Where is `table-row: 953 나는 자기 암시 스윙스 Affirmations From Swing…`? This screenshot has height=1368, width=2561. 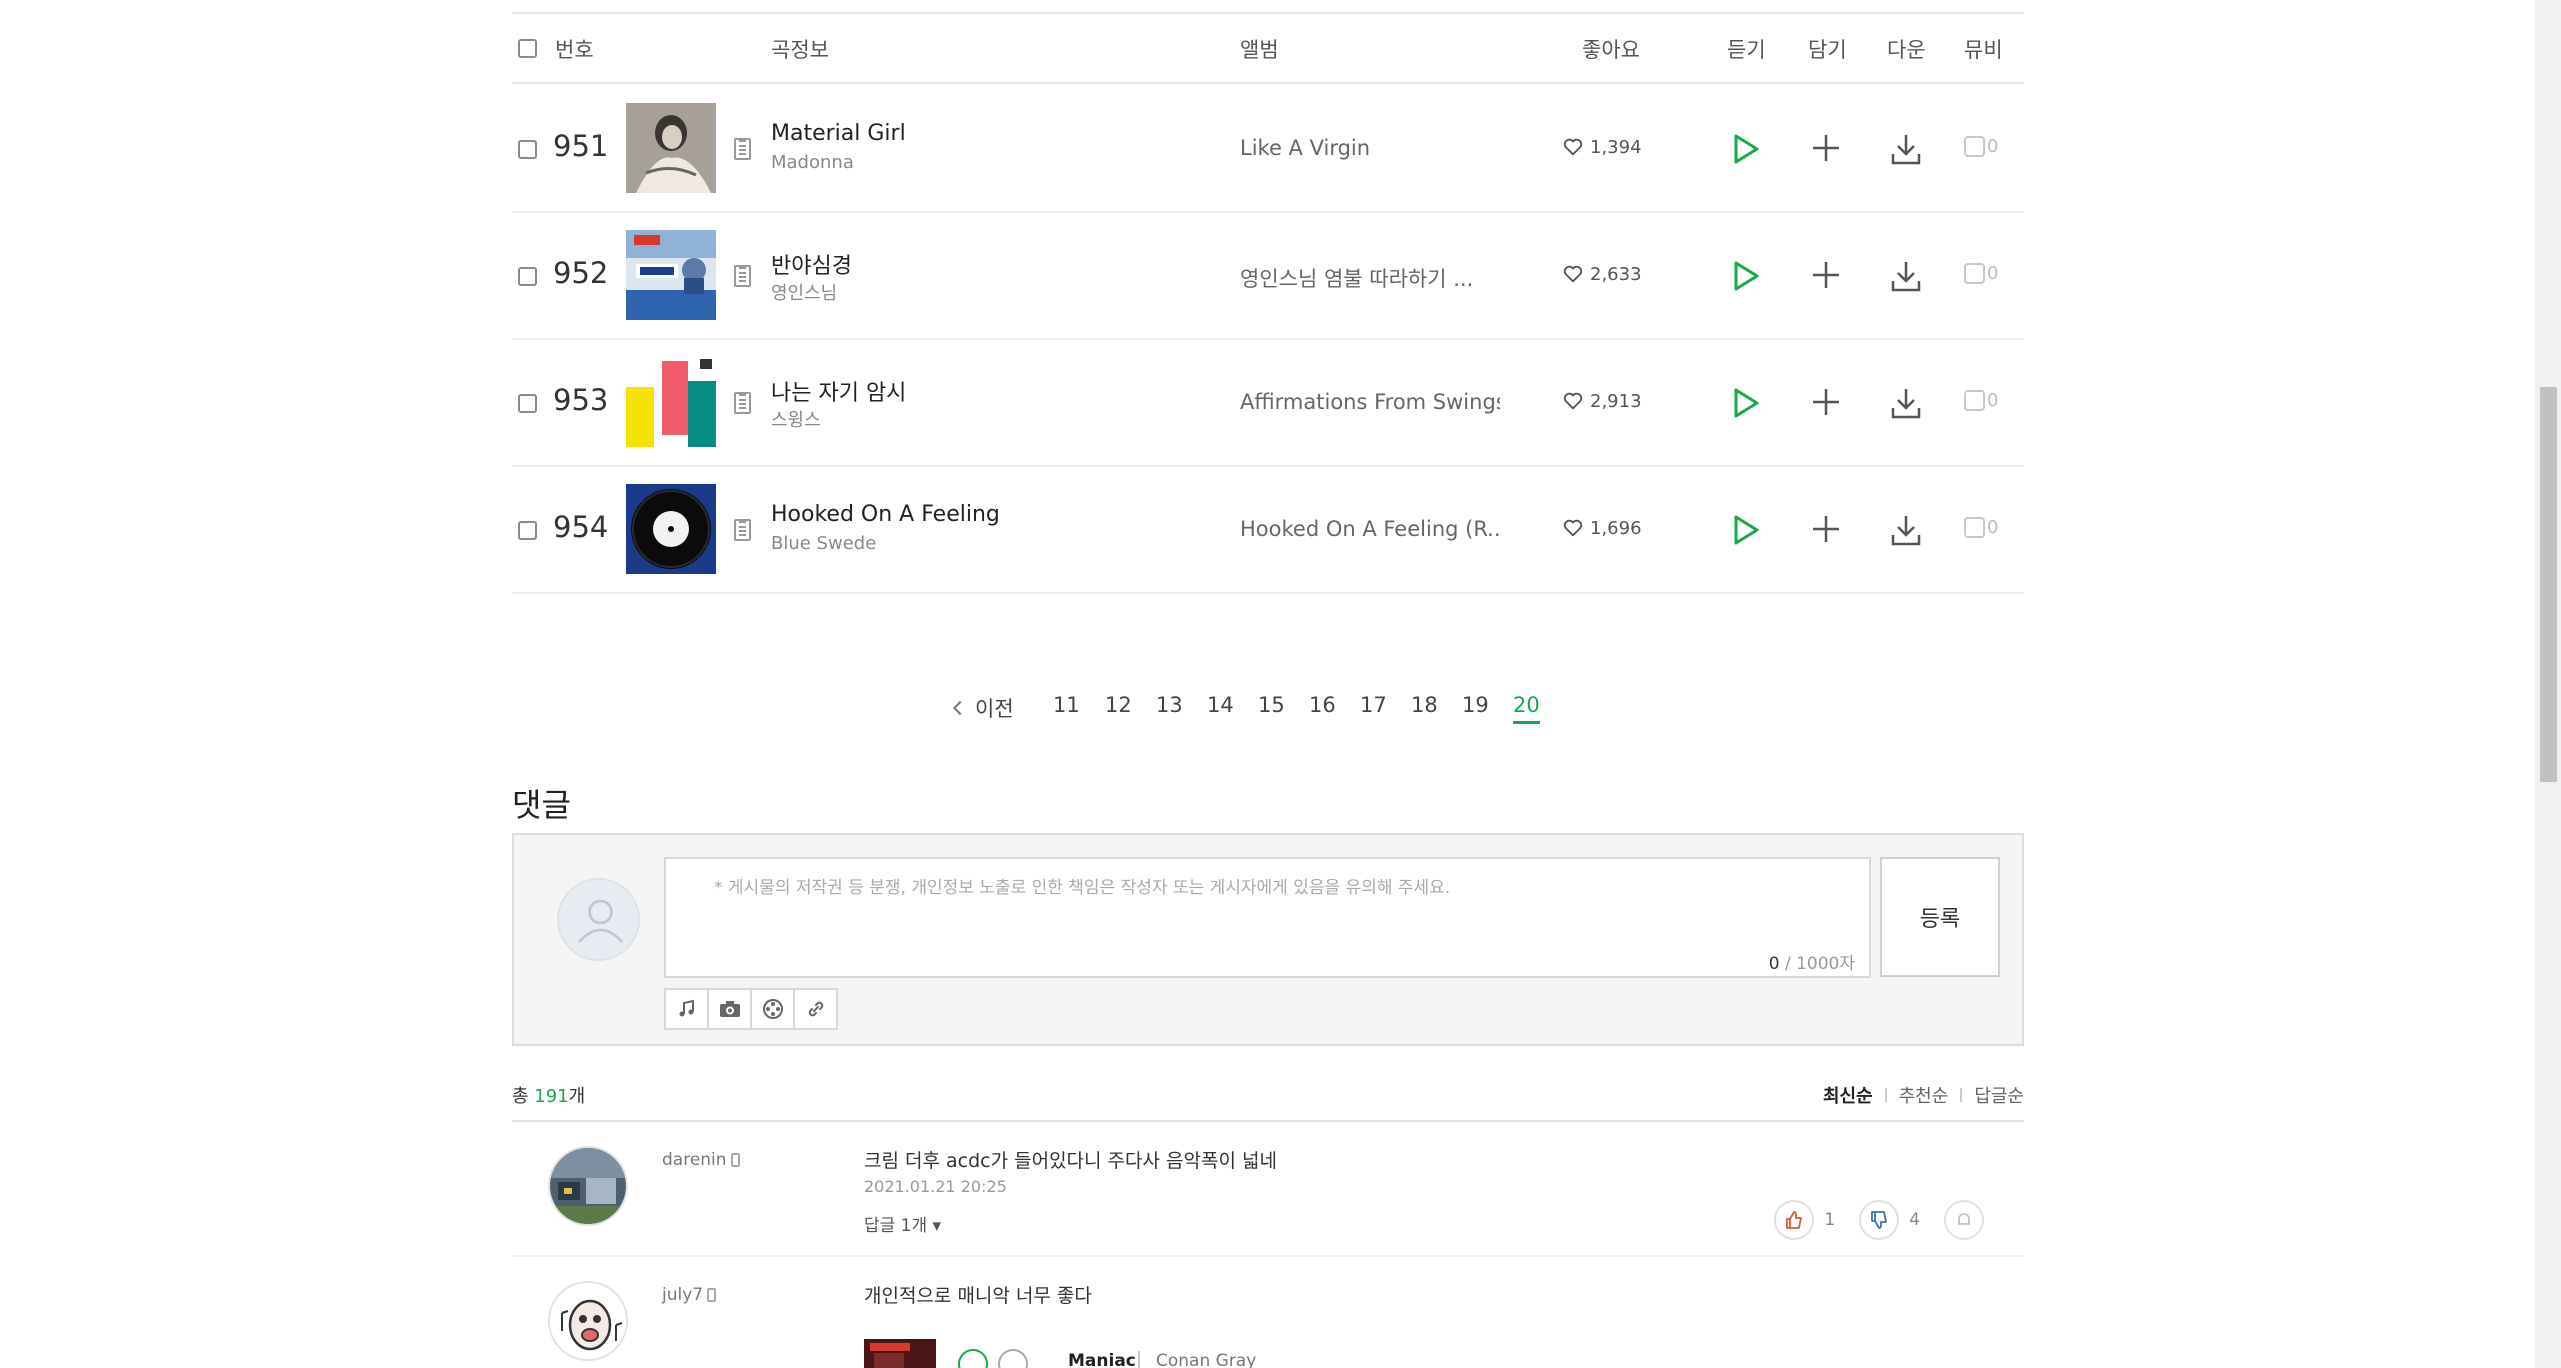
table-row: 953 나는 자기 암시 스윙스 Affirmations From Swing… is located at coordinates (1268, 403).